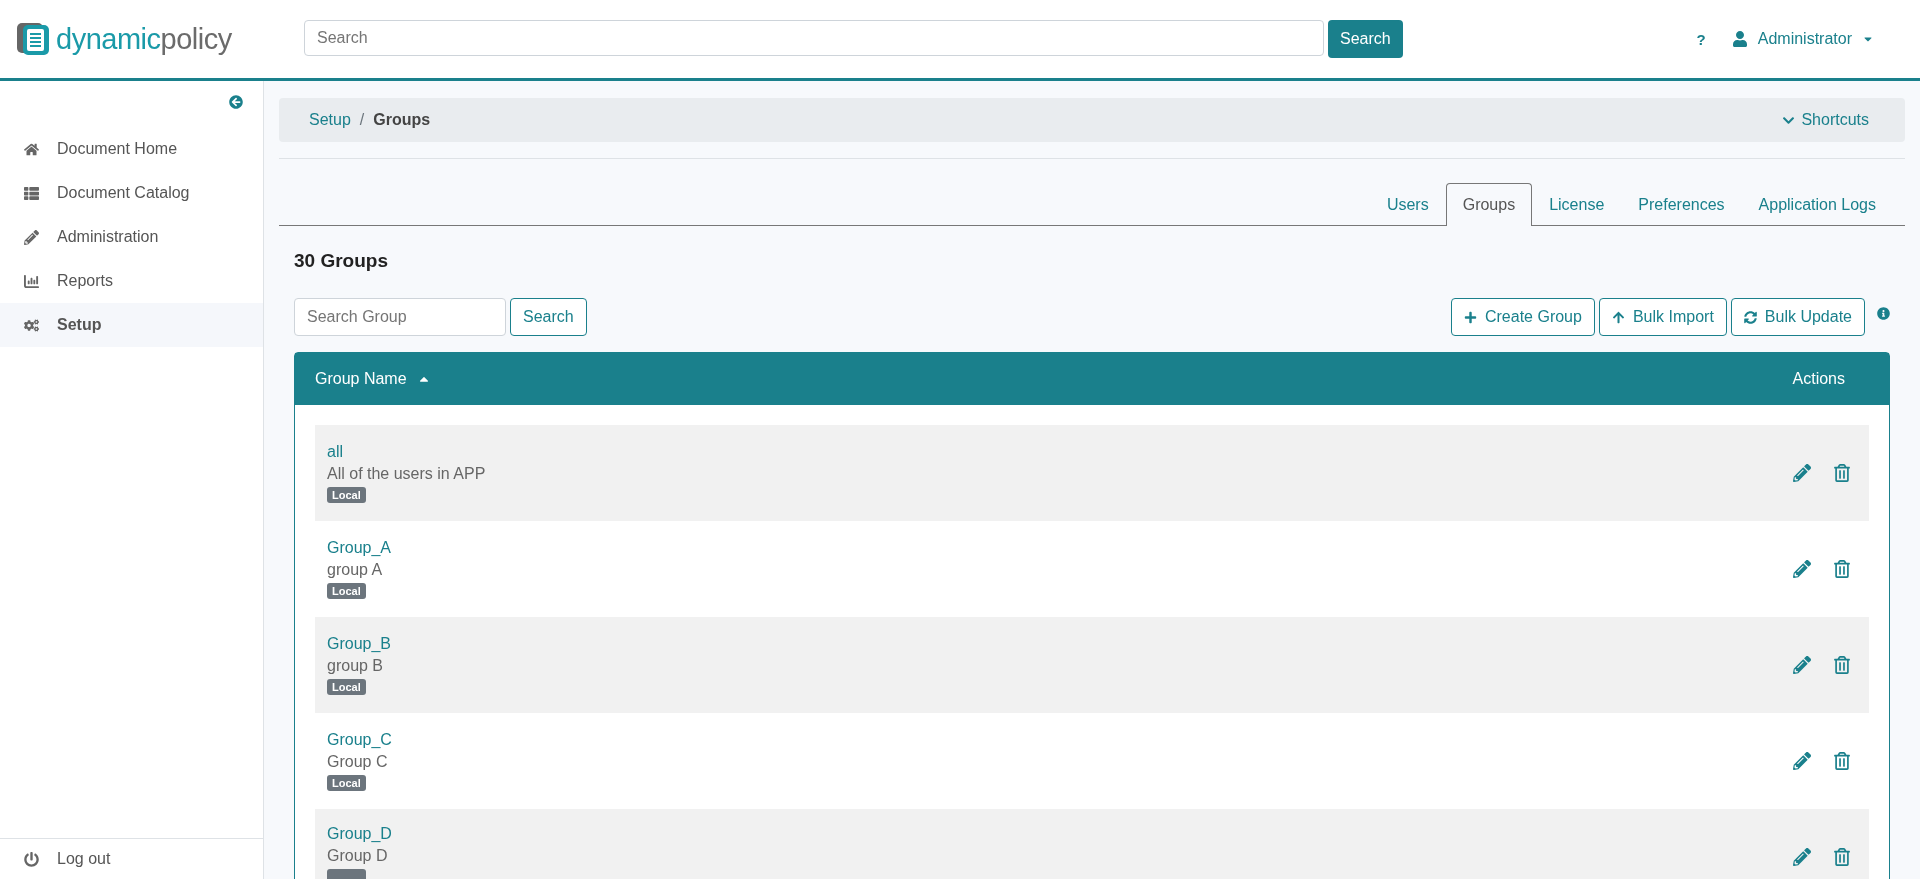  What do you see at coordinates (1818, 379) in the screenshot?
I see `column-header: Actions` at bounding box center [1818, 379].